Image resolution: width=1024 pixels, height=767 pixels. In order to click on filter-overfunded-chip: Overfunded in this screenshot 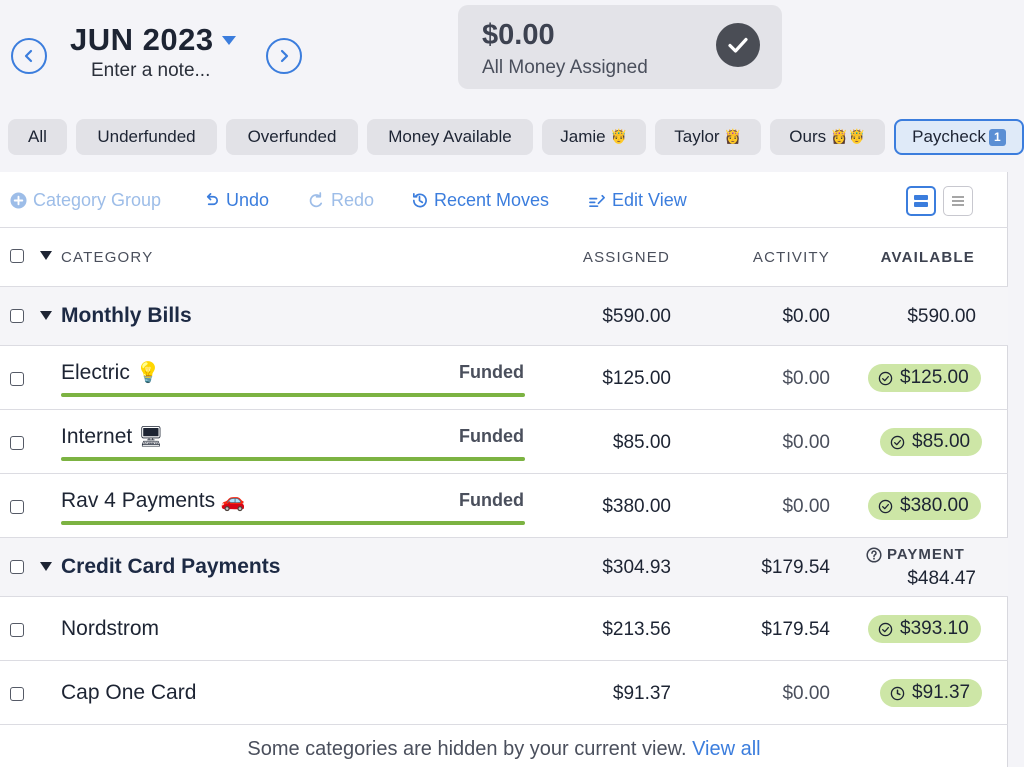, I will do `click(292, 137)`.